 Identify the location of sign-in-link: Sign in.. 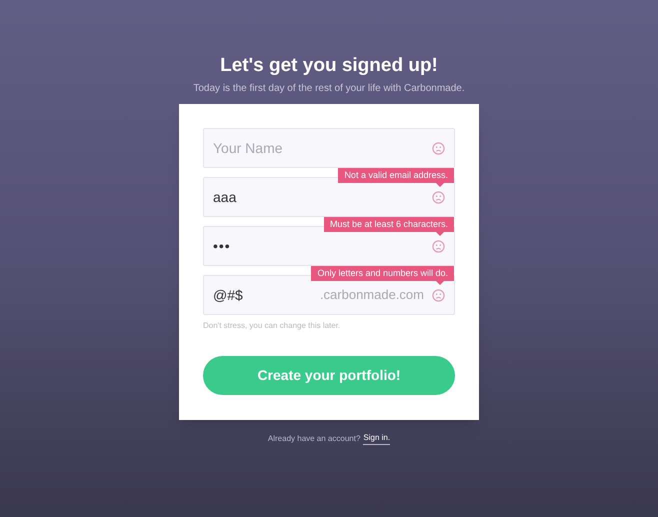
(376, 438).